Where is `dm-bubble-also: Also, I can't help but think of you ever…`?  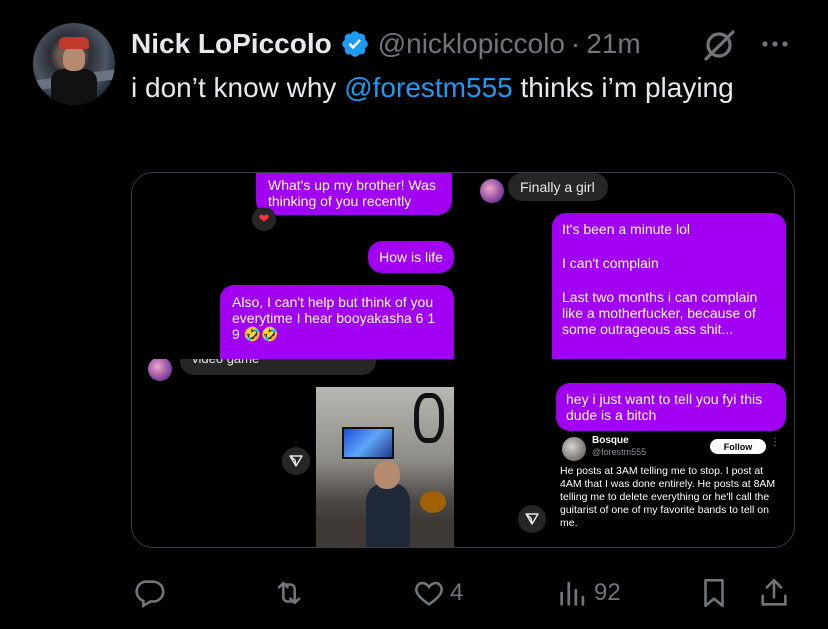
dm-bubble-also: Also, I can't help but think of you ever… is located at coordinates (337, 322).